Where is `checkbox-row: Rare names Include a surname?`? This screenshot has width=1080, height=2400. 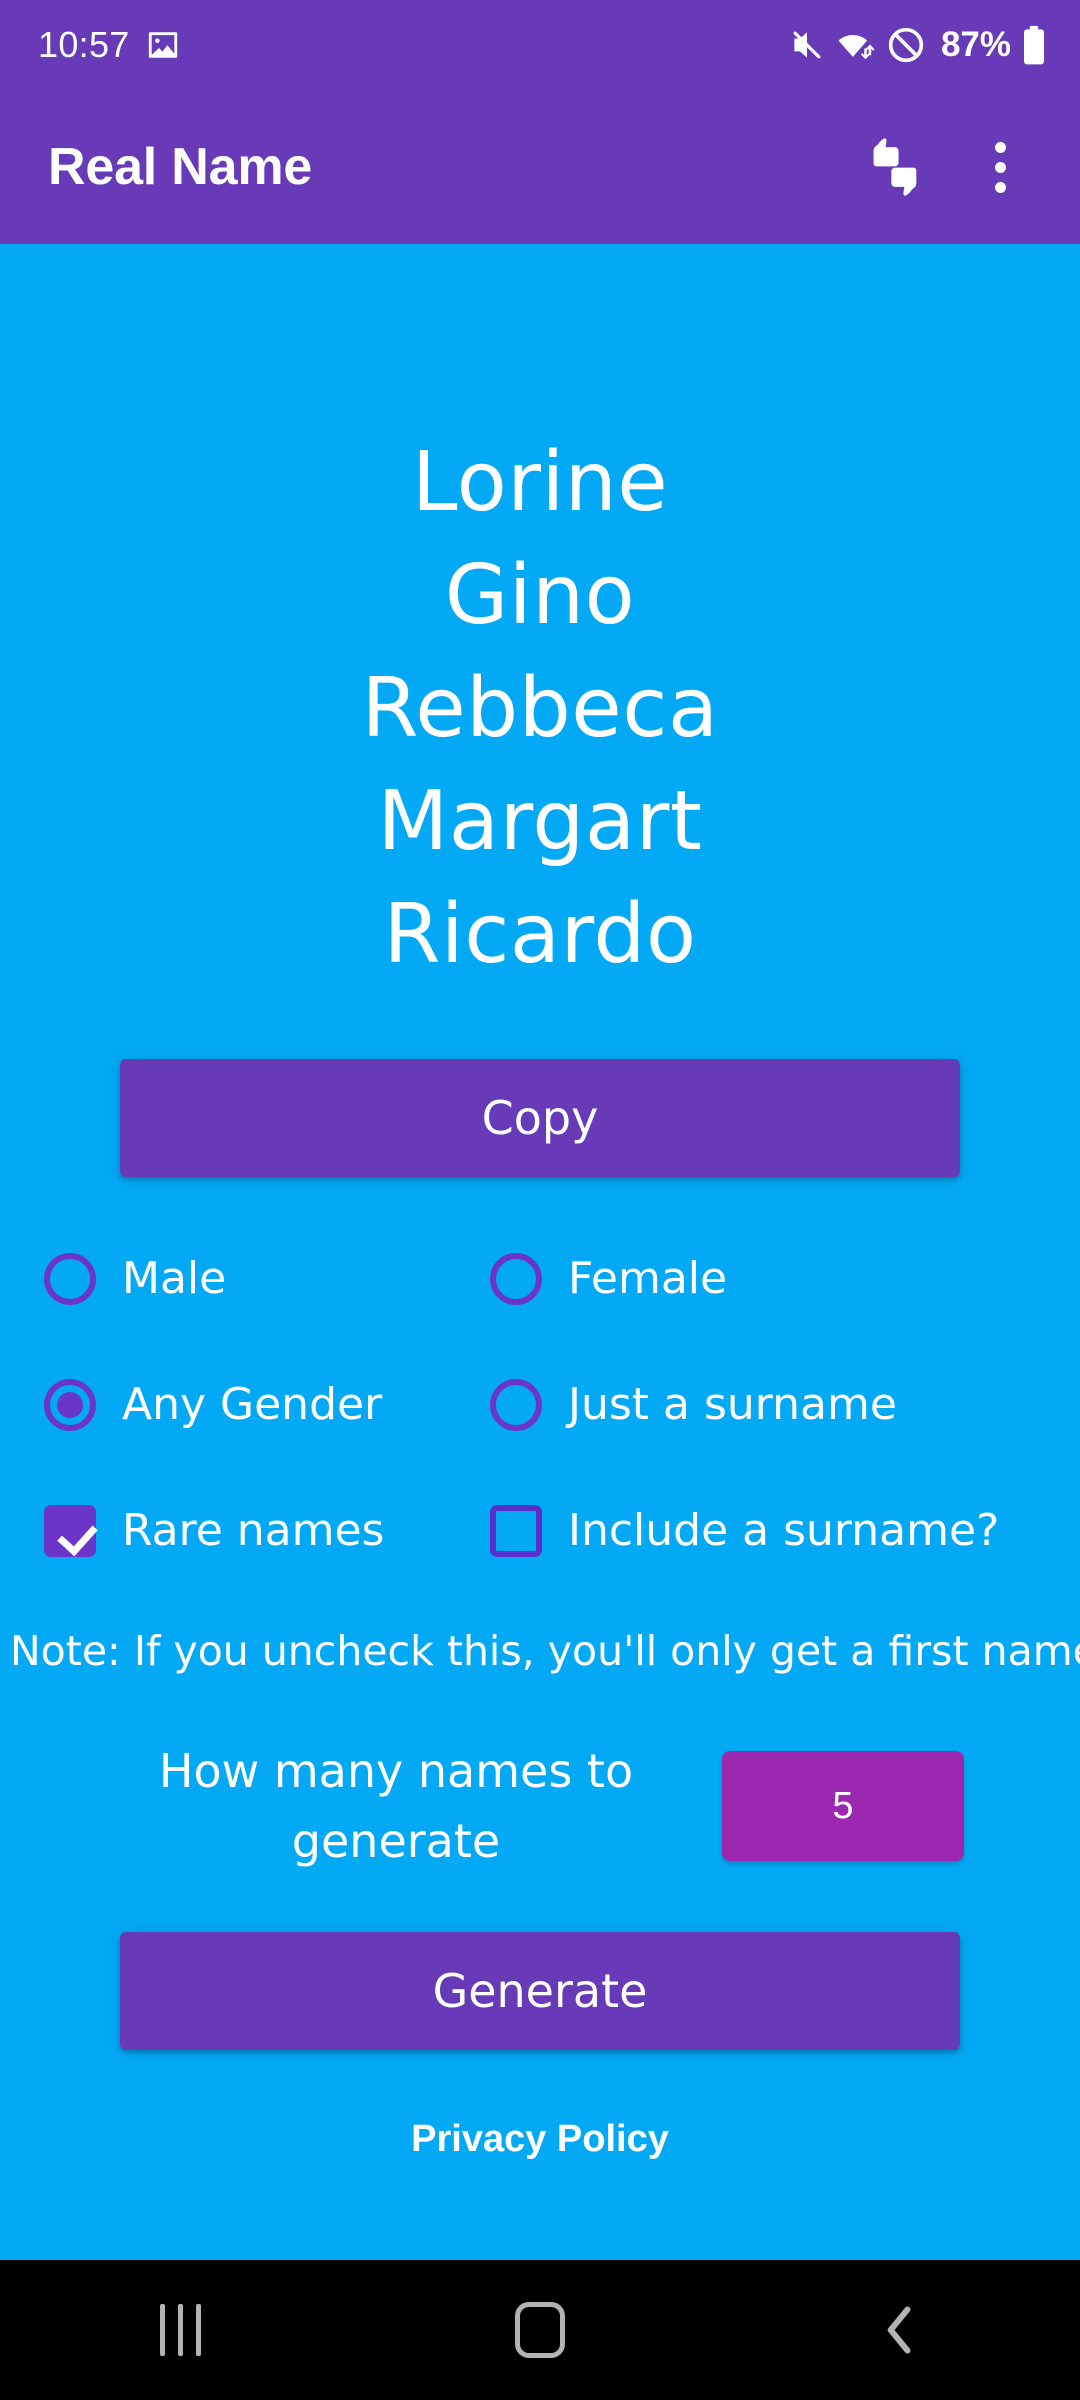 checkbox-row: Rare names Include a surname? is located at coordinates (544, 1531).